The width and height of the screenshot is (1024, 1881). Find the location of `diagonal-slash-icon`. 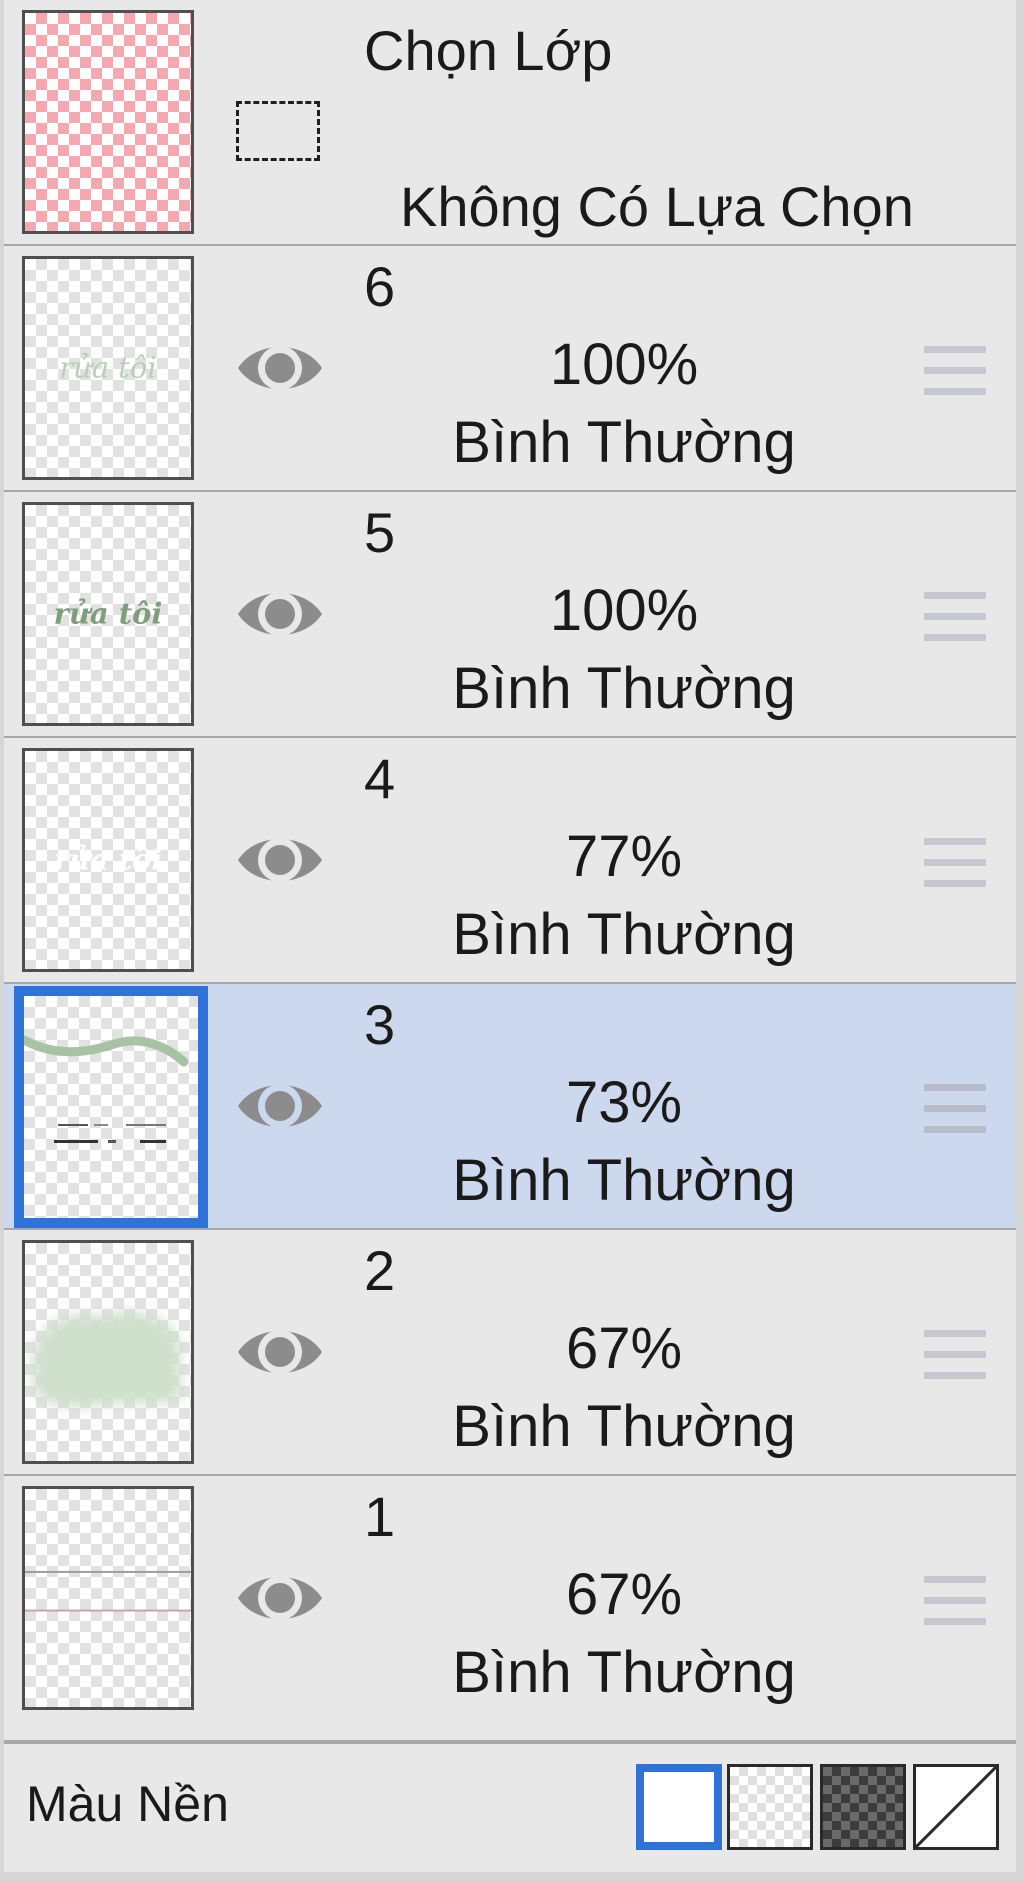

diagonal-slash-icon is located at coordinates (956, 1807).